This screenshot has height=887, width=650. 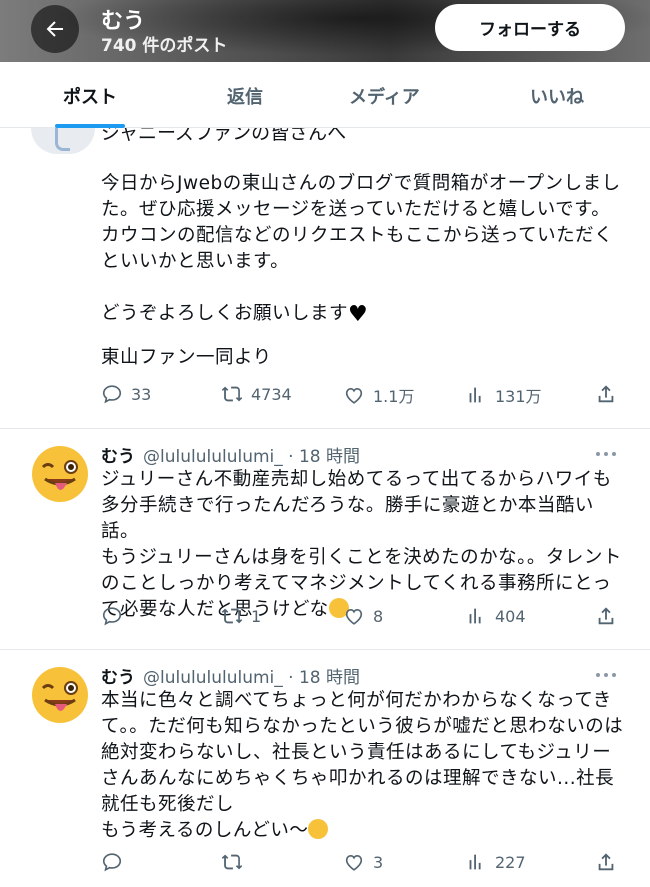 What do you see at coordinates (318, 829) in the screenshot?
I see `exhaling-face-emoji-icon` at bounding box center [318, 829].